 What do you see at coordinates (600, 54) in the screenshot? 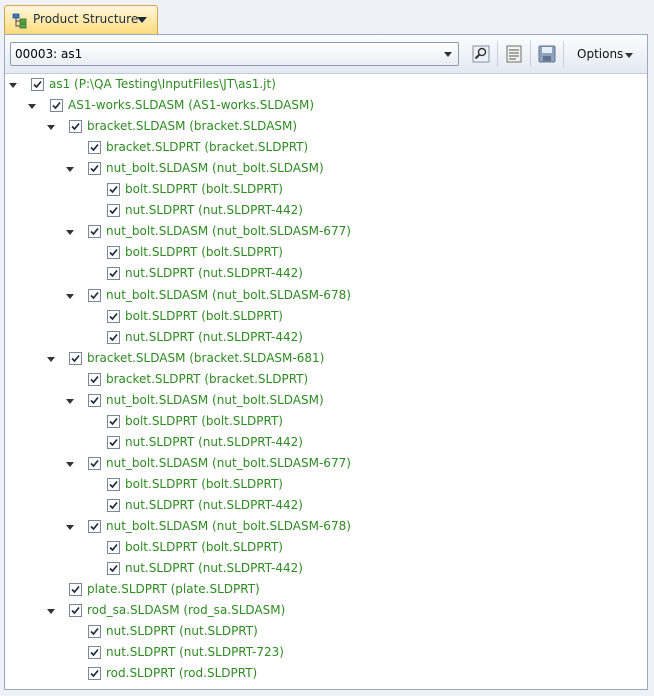
I see `options-menu-button: Options` at bounding box center [600, 54].